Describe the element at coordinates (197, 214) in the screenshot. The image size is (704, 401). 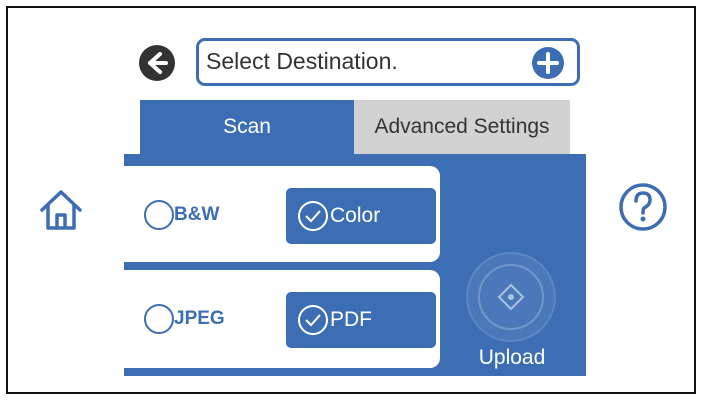
I see `bw-label: B&W` at that location.